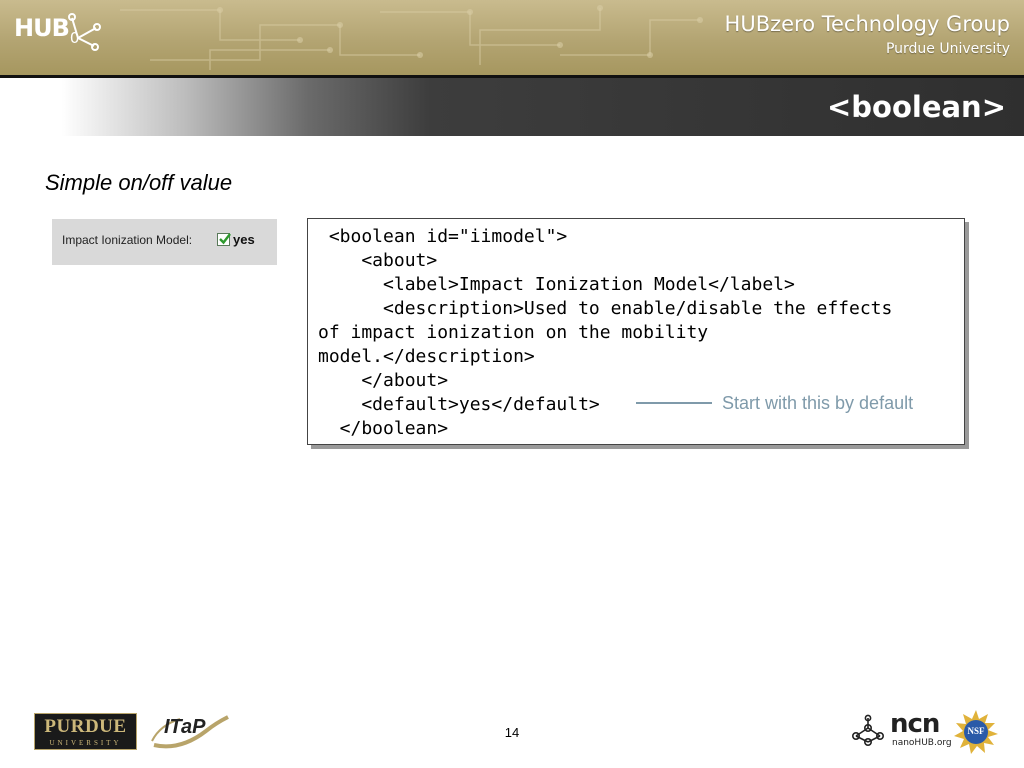 The image size is (1024, 768). Describe the element at coordinates (383, 380) in the screenshot. I see `code-line: </about>` at that location.